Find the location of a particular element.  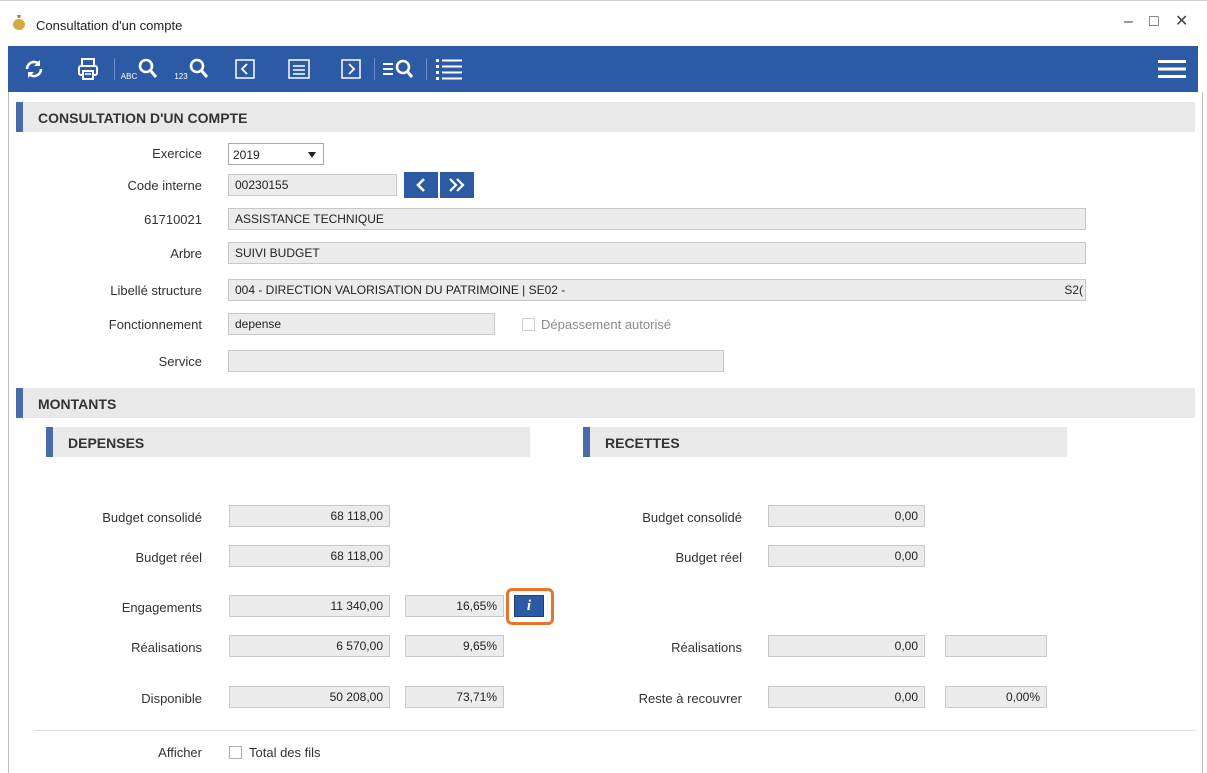

engagements-info-button: i is located at coordinates (529, 606).